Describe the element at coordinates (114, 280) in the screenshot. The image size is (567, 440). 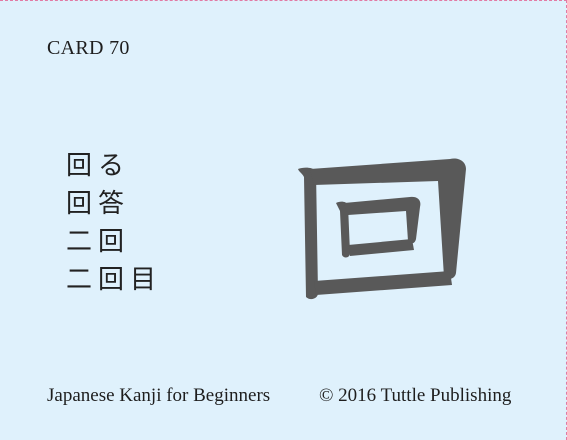
I see `vocab-item: 二回目` at that location.